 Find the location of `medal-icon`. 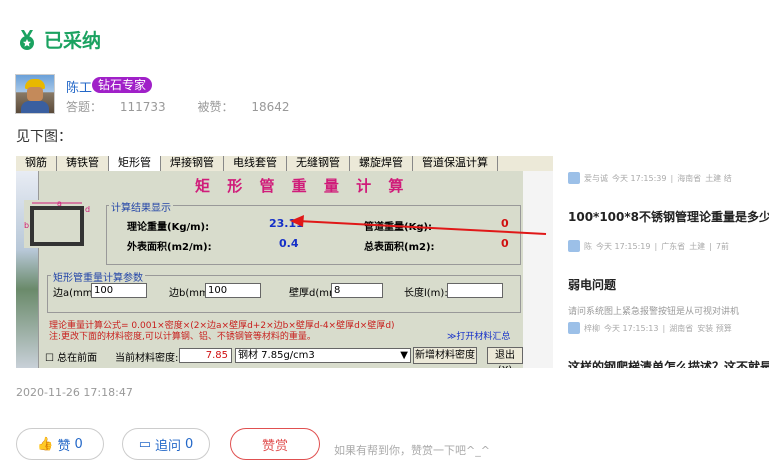

medal-icon is located at coordinates (27, 39).